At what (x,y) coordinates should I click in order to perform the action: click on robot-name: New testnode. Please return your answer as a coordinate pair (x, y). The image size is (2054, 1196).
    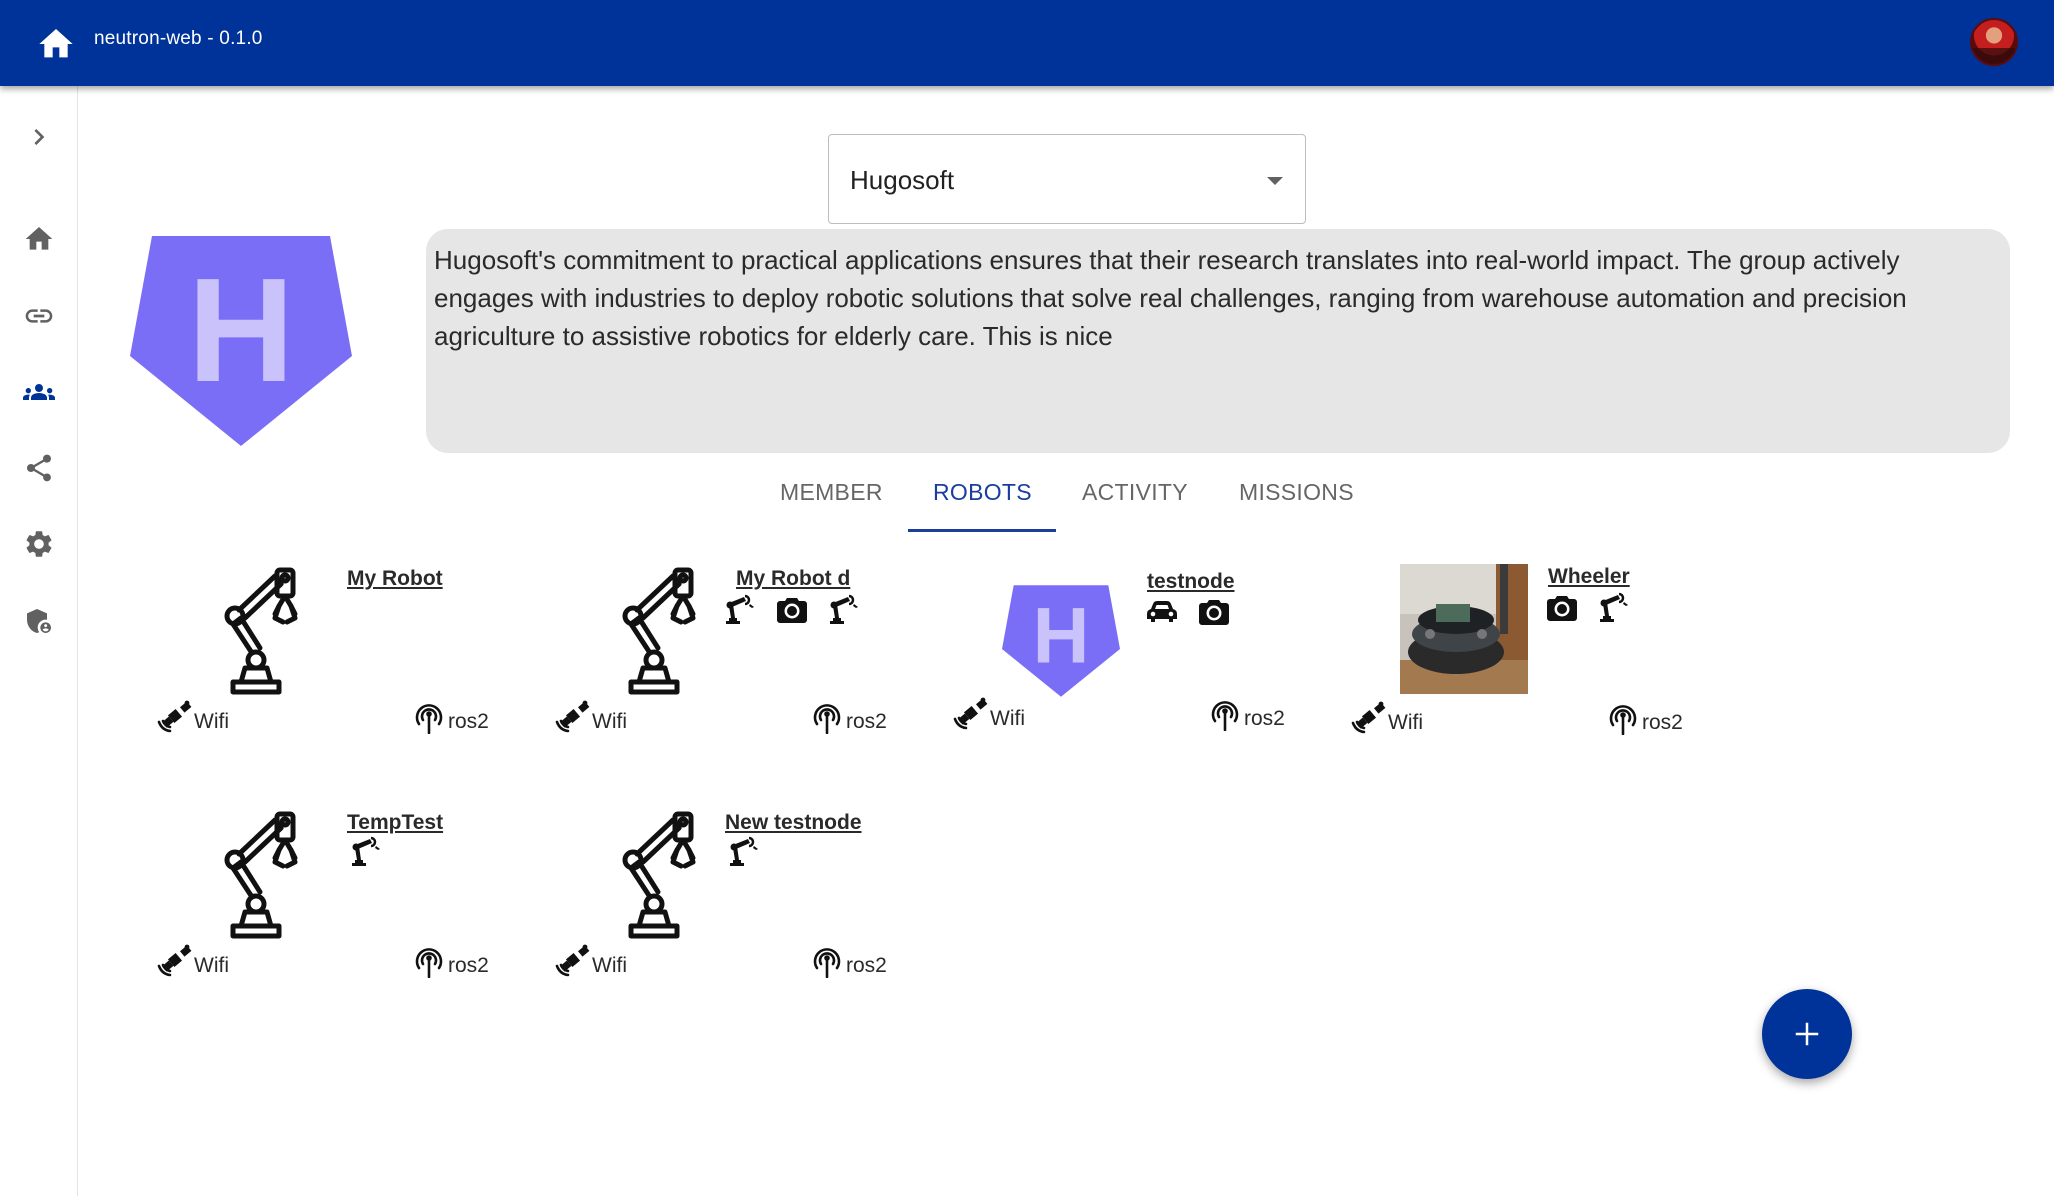
    Looking at the image, I should click on (793, 823).